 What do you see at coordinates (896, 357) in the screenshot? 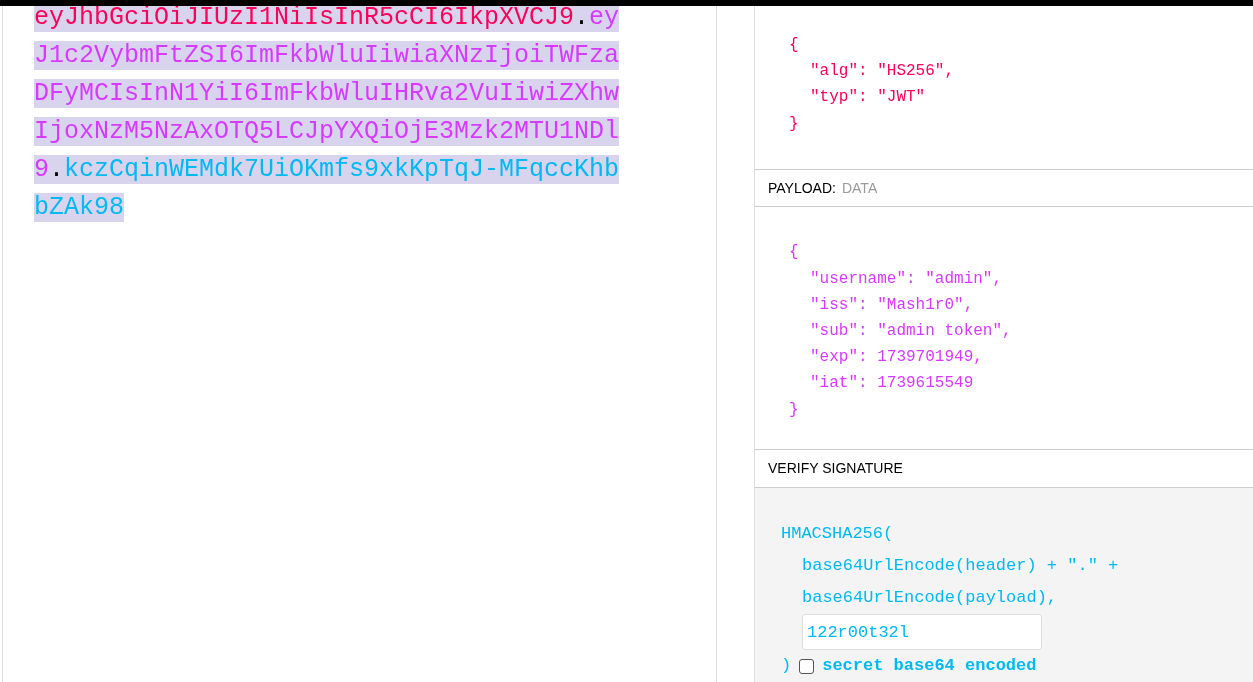
I see `json-line: "exp": 1739701949,` at bounding box center [896, 357].